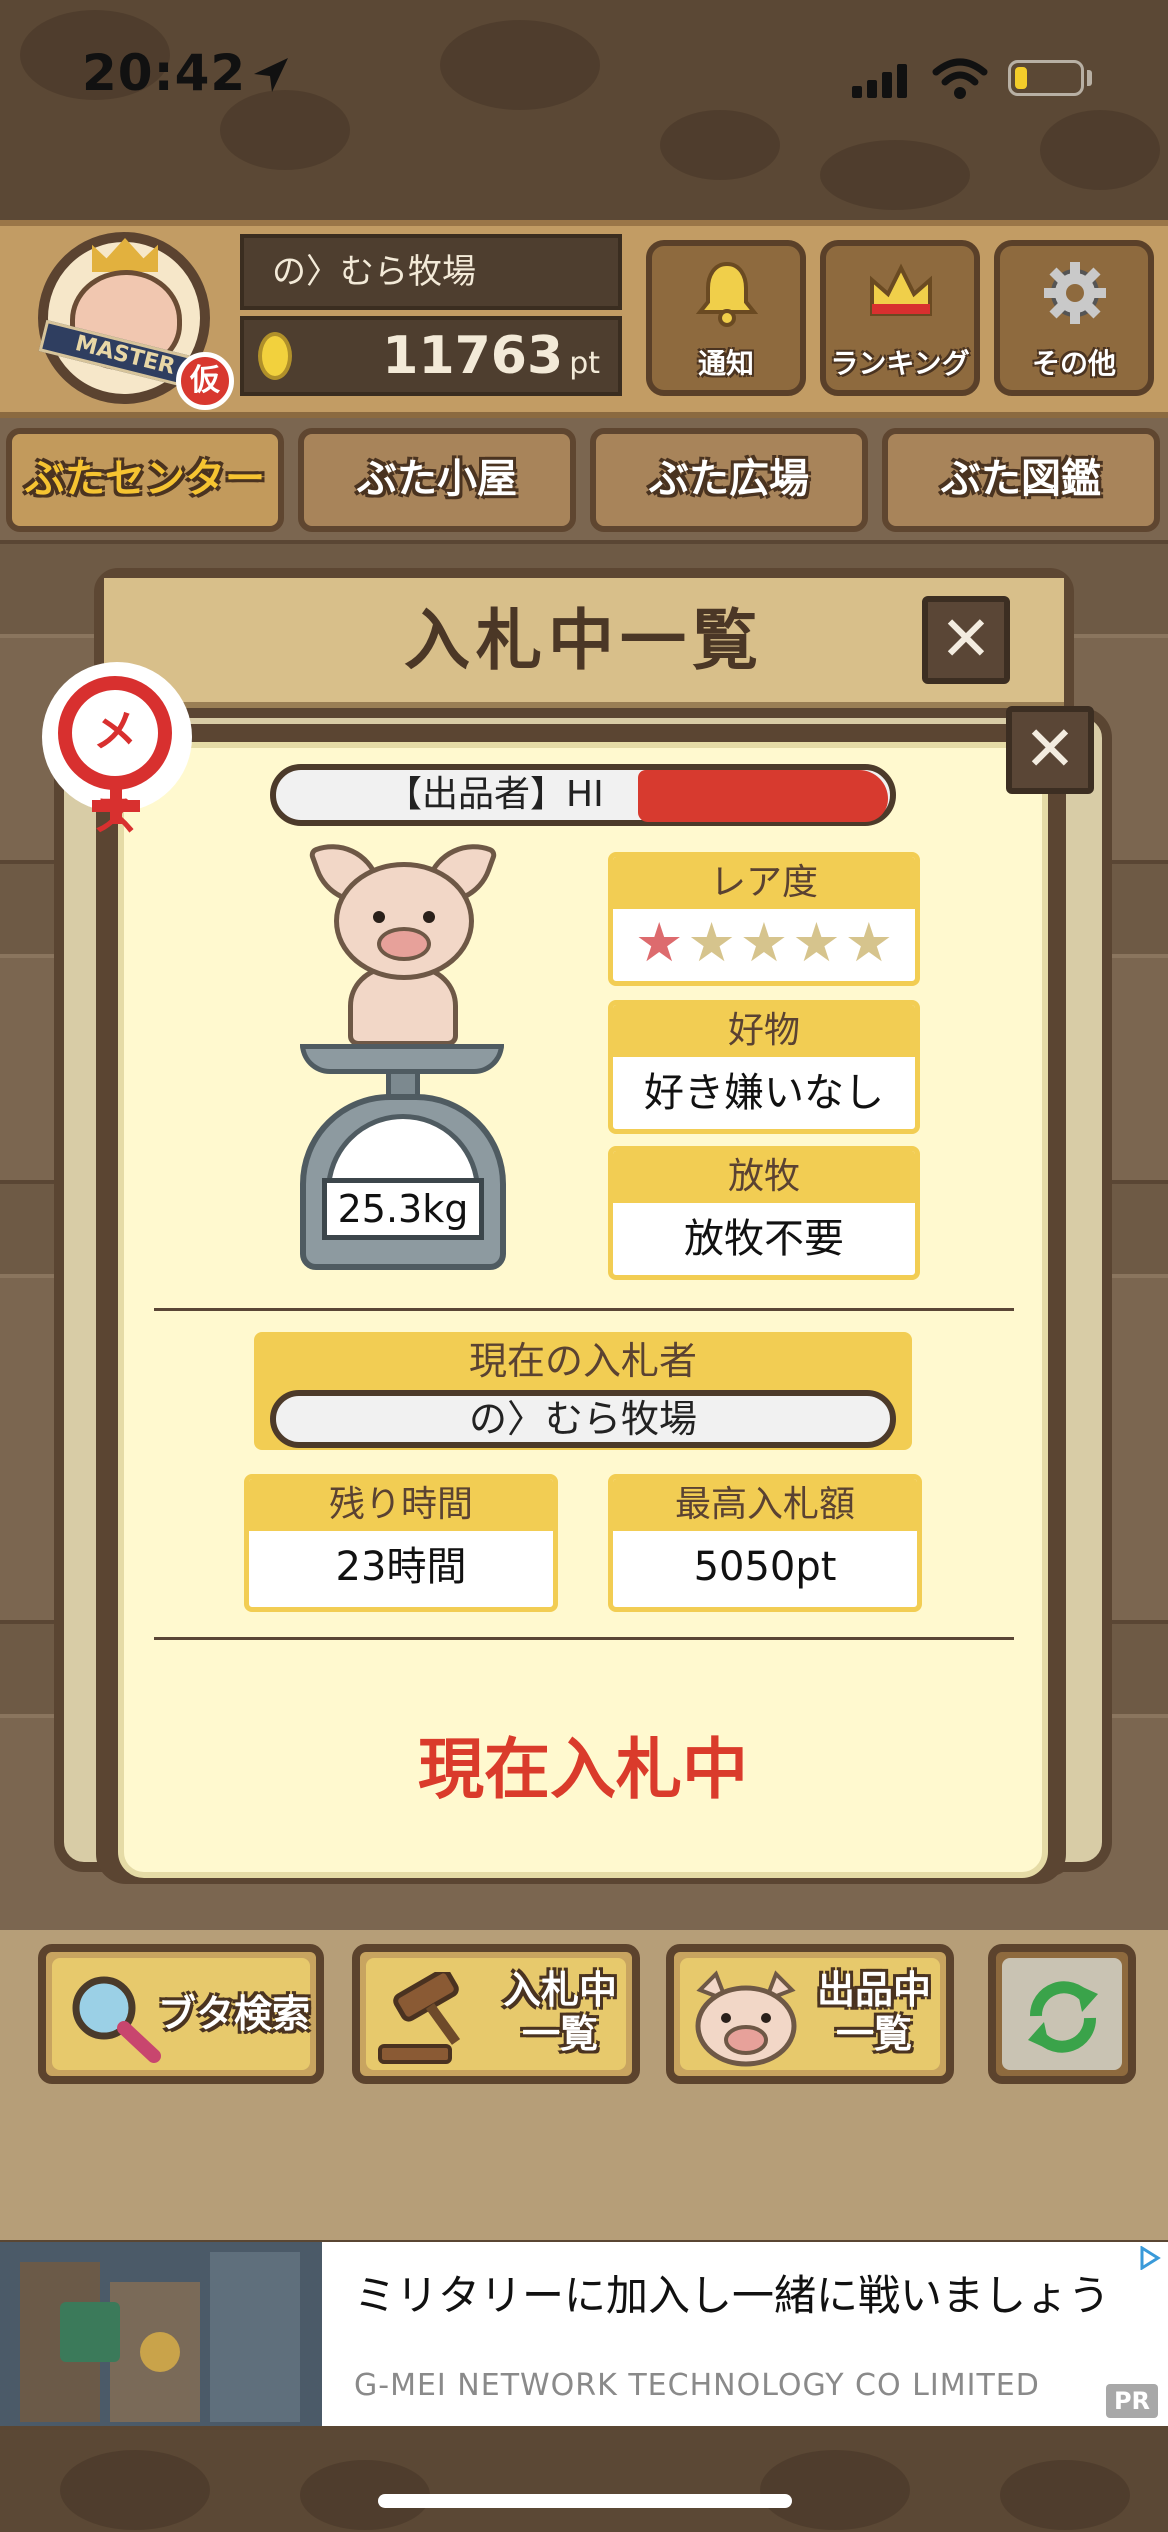 This screenshot has width=1168, height=2532. What do you see at coordinates (559, 2034) in the screenshot?
I see `bidding-list-label-line2: 一覧` at bounding box center [559, 2034].